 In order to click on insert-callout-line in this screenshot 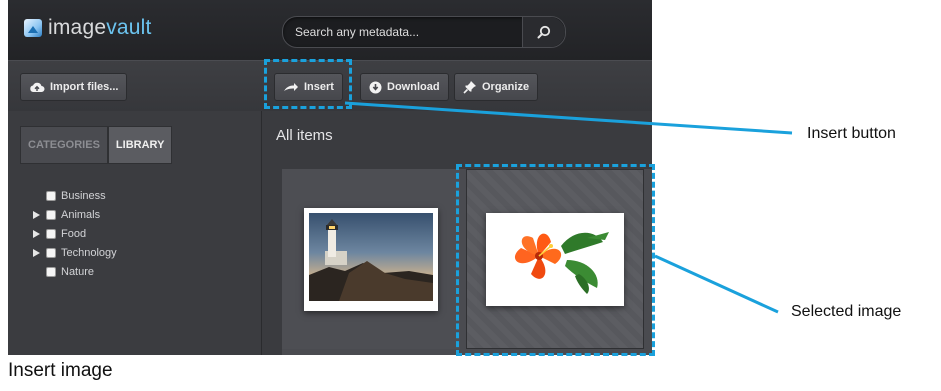, I will do `click(568, 118)`.